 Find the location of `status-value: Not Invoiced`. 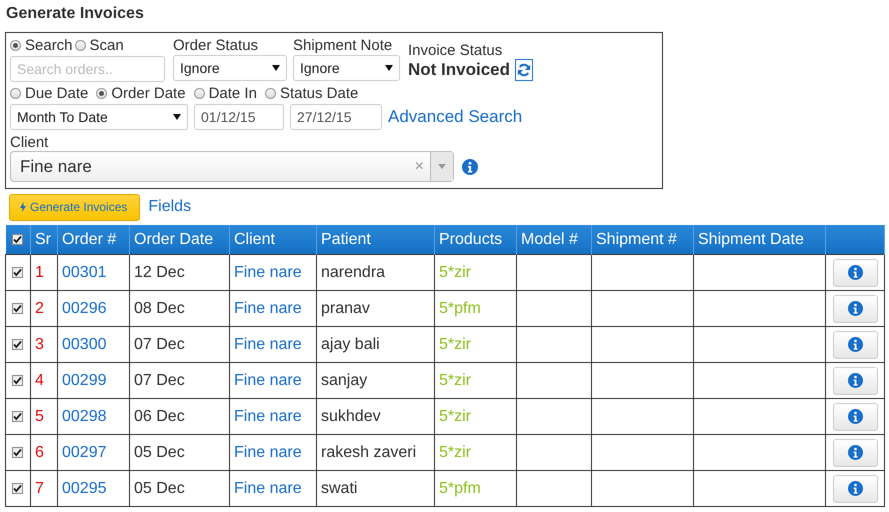

status-value: Not Invoiced is located at coordinates (459, 70).